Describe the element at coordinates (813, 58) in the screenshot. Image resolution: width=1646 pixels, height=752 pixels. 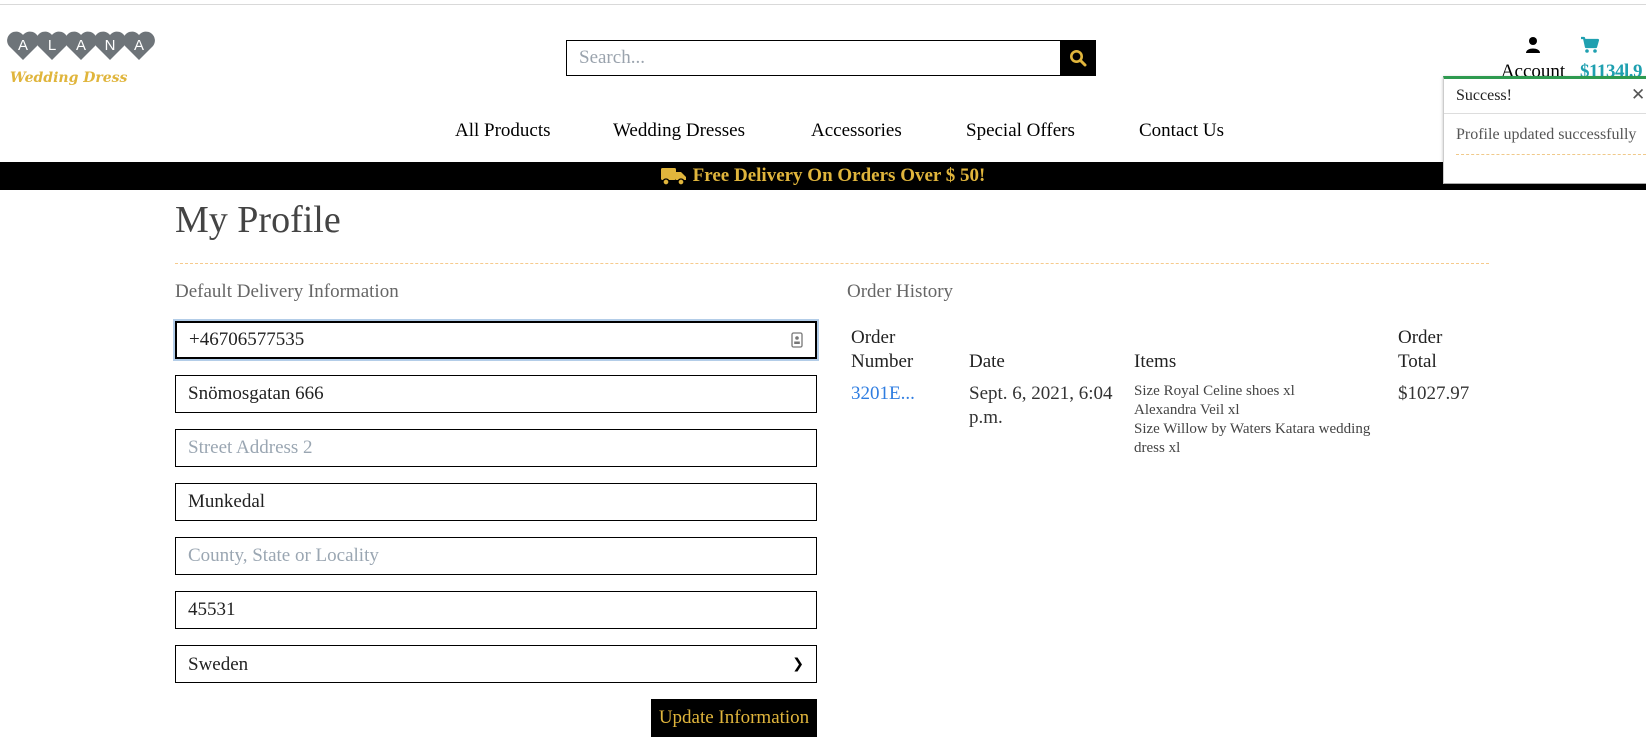
I see `search-input` at that location.